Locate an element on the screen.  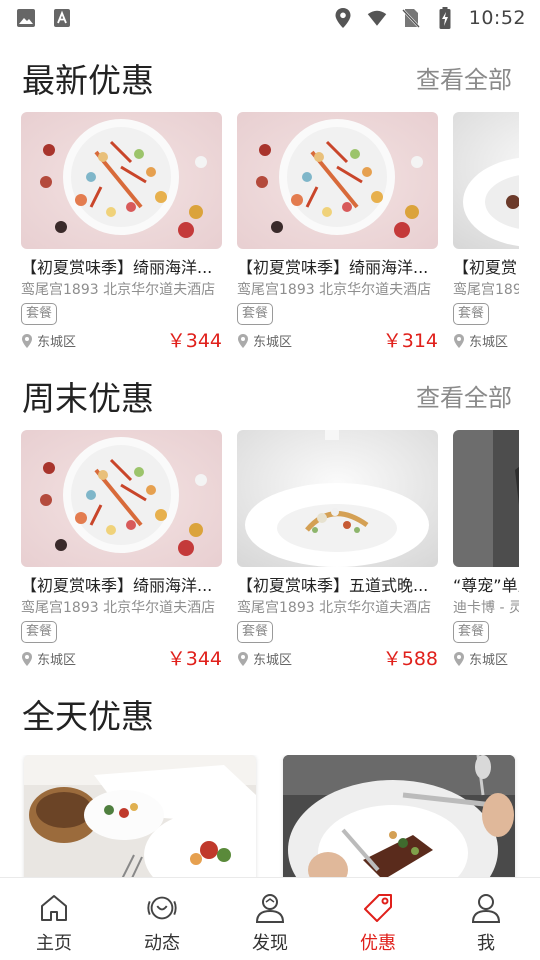
section-title: 周末优惠 is located at coordinates (88, 398).